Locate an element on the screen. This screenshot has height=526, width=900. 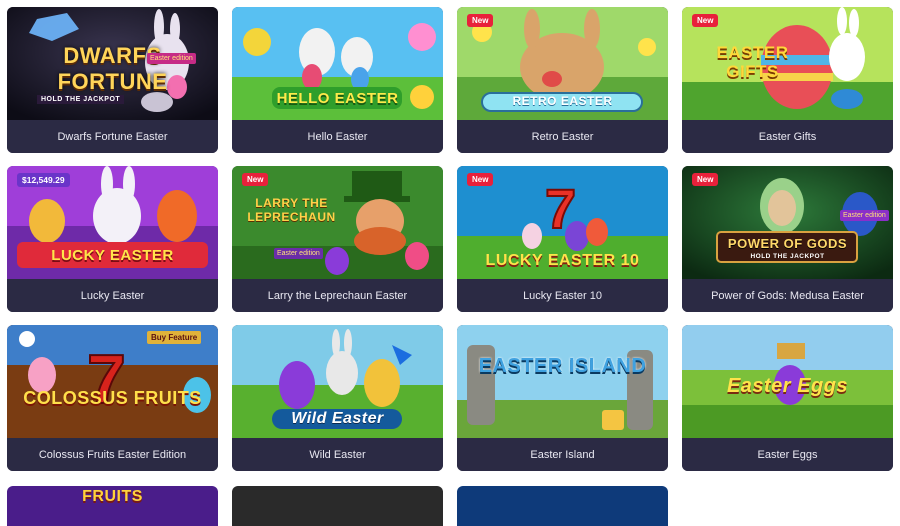
game-thumbnail: 7 LUCKY EASTER 10 New is located at coordinates (562, 222).